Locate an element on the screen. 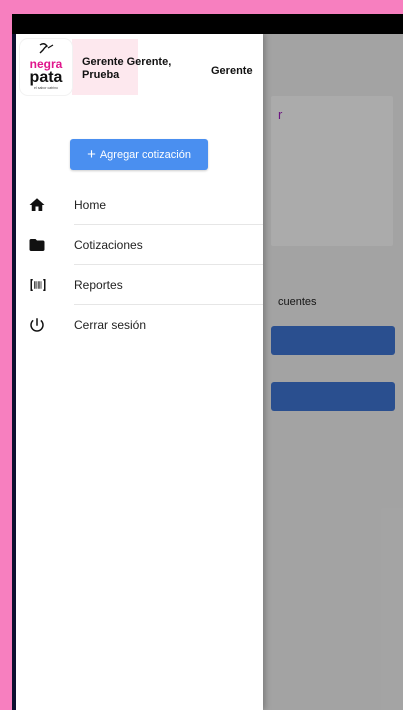  menu-item-reportes: Reportes is located at coordinates (139, 285).